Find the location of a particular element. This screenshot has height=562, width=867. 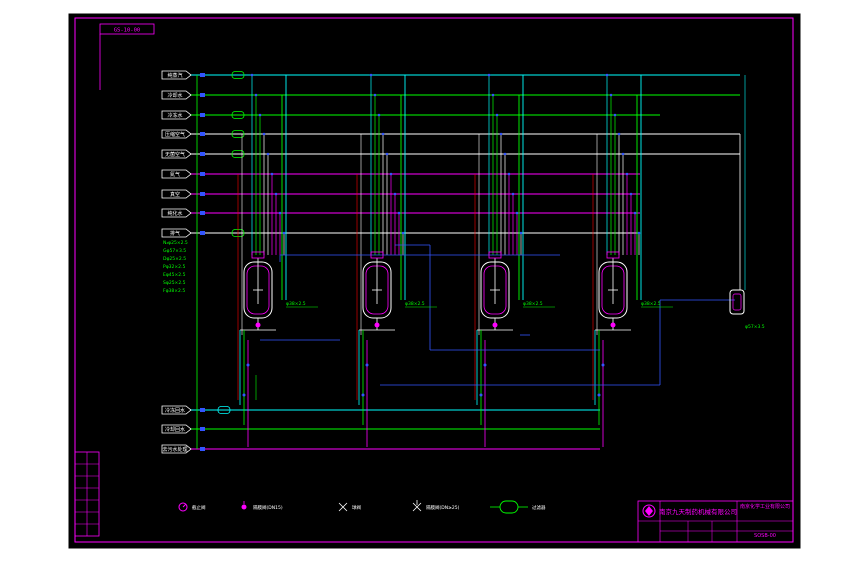

inlet-label-text: 去污水处理 is located at coordinates (174, 449).